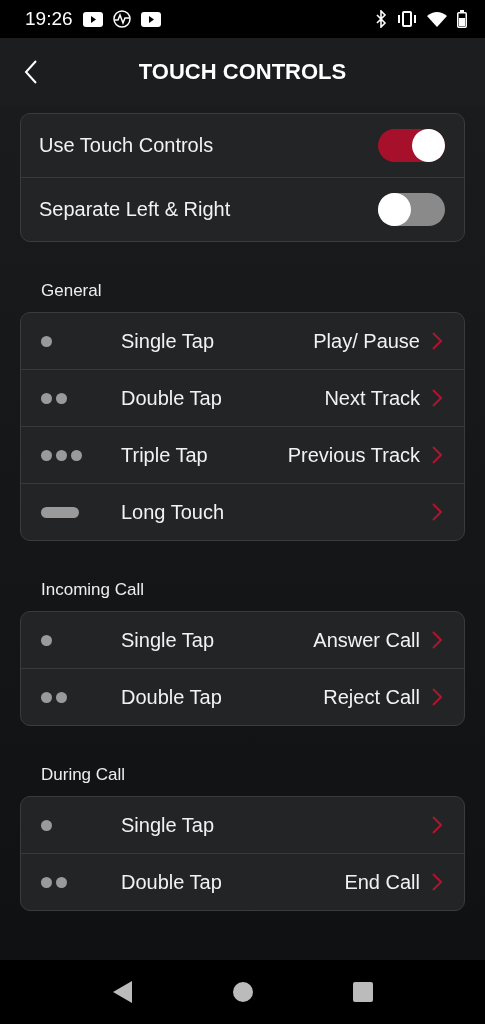  What do you see at coordinates (382, 882) in the screenshot?
I see `action-value: End Call` at bounding box center [382, 882].